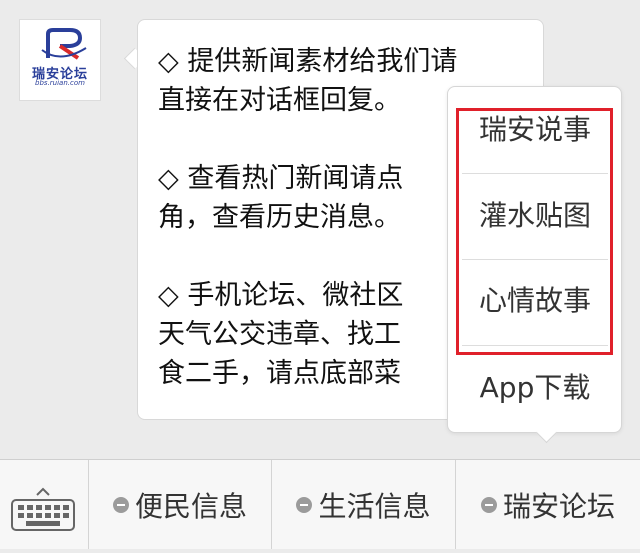 This screenshot has height=553, width=640. What do you see at coordinates (60, 60) in the screenshot?
I see `official-account-avatar: 瑞安论坛 bbs.ruian.com` at bounding box center [60, 60].